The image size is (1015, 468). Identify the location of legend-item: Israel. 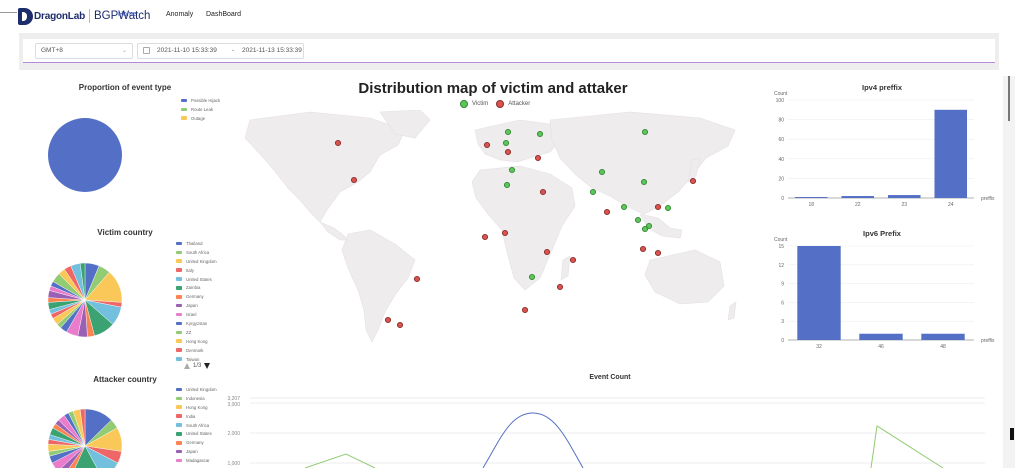
(196, 314).